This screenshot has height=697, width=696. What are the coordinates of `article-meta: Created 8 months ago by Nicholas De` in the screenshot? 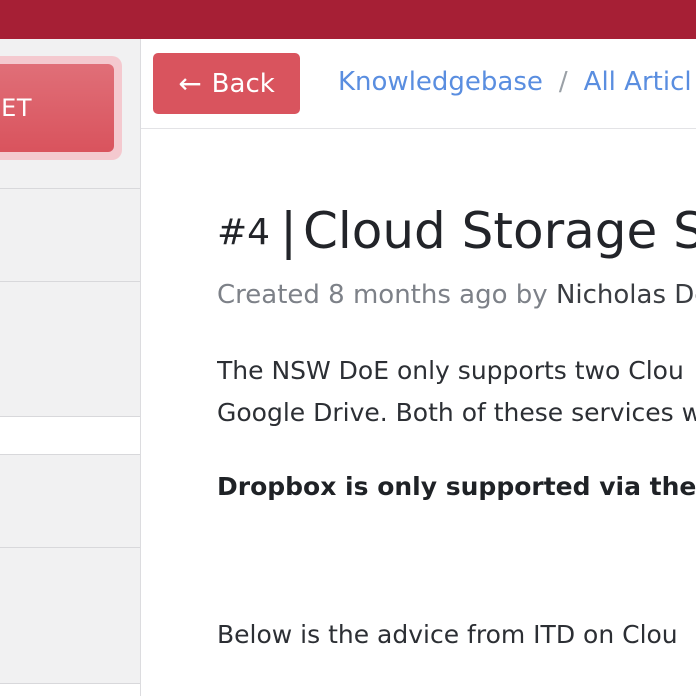 It's located at (456, 295).